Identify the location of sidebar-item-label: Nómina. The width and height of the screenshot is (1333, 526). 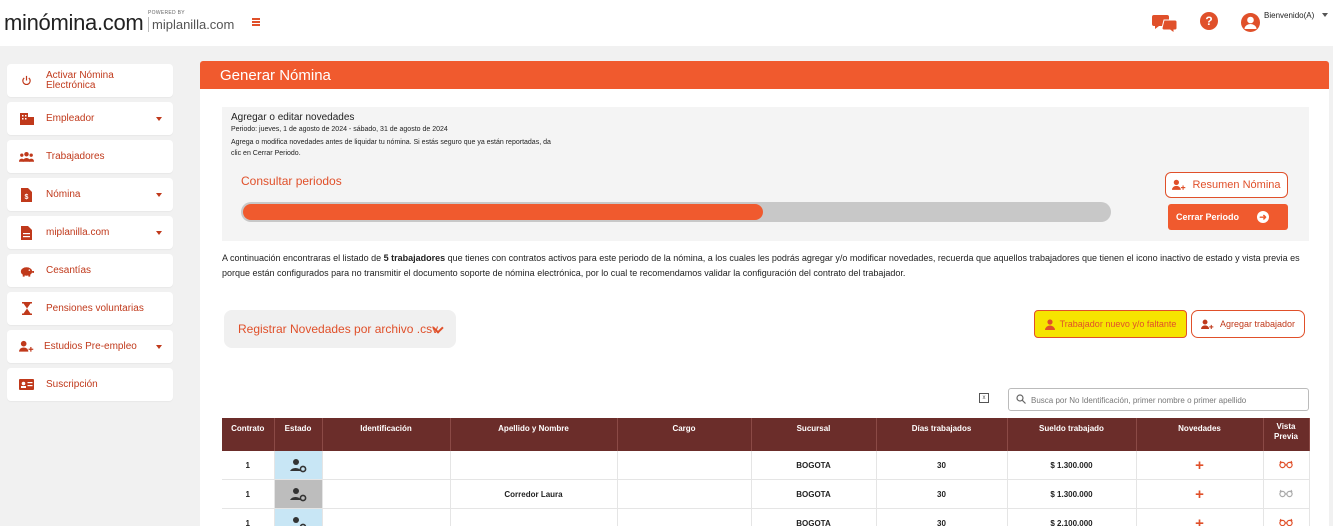
(63, 194).